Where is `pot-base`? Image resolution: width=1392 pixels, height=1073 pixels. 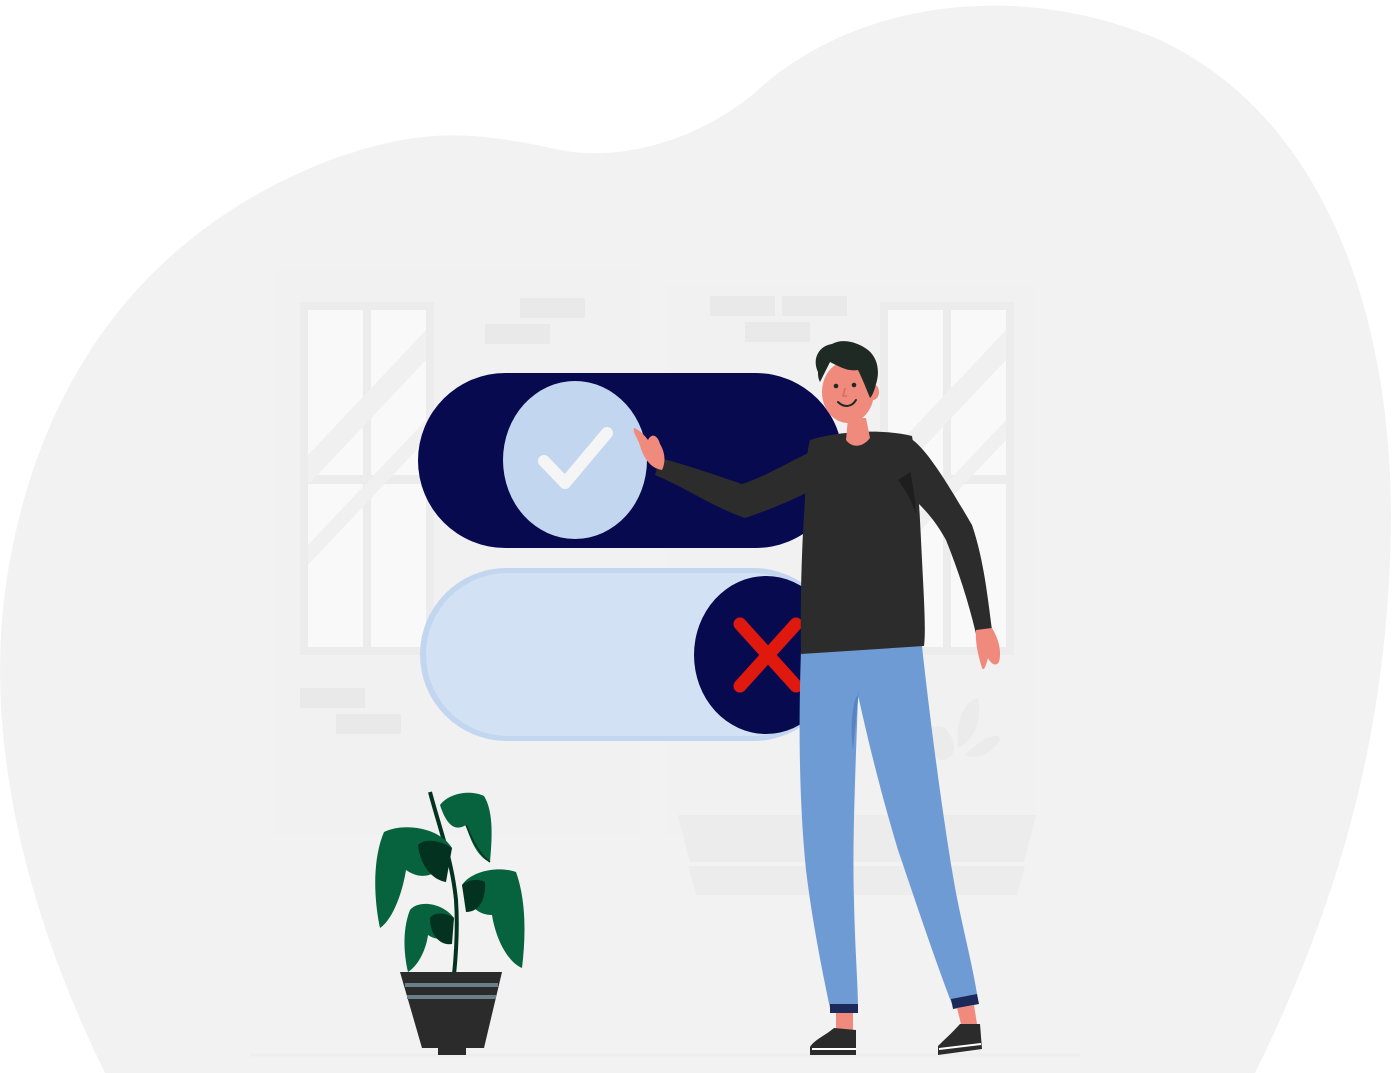
pot-base is located at coordinates (452, 1050).